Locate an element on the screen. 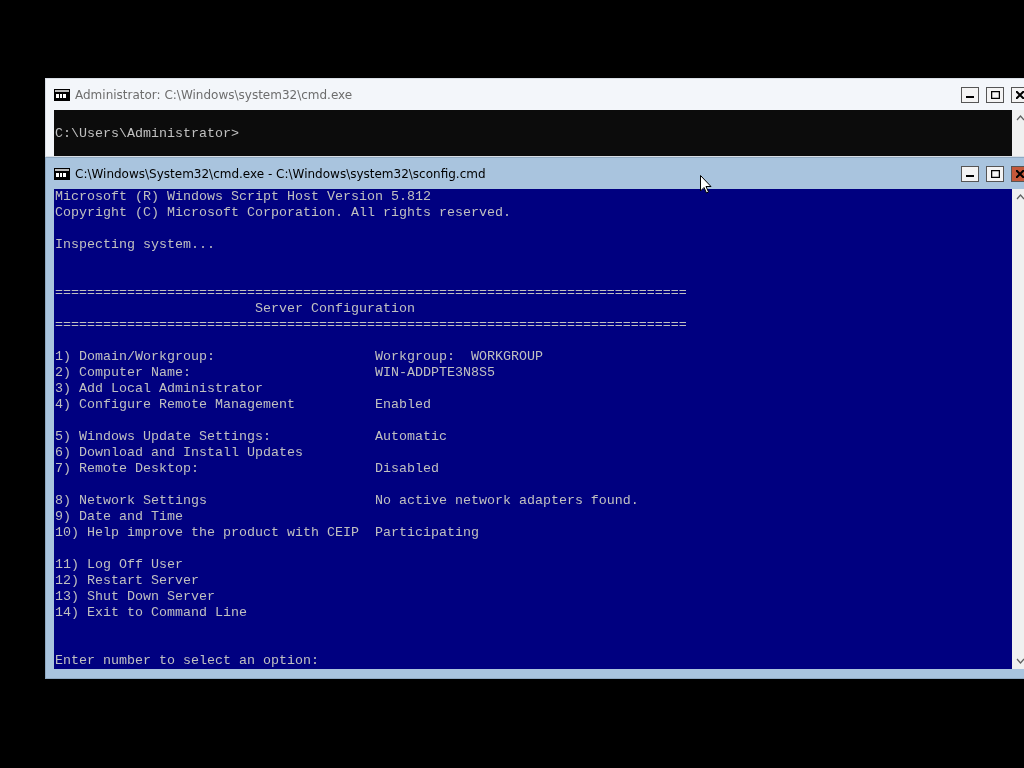  console-line: Copyright (C) Microsoft Corporation. All rights reserved. is located at coordinates (283, 212).